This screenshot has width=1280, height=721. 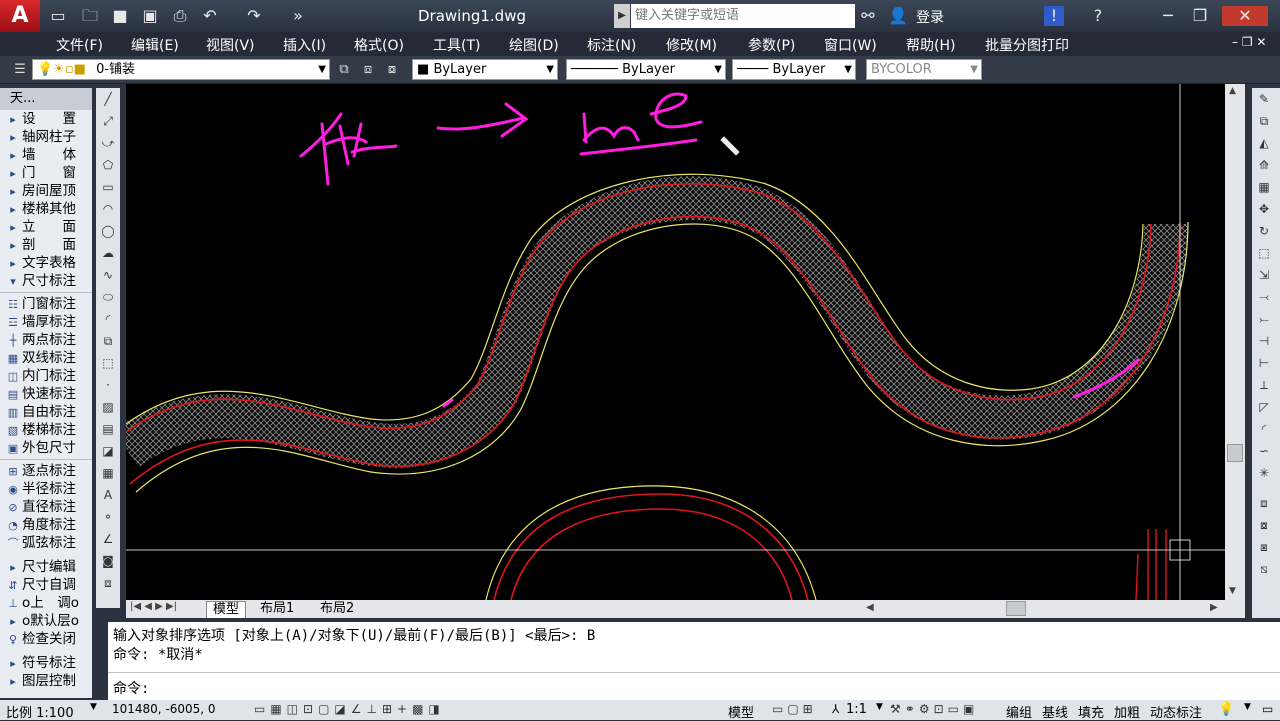 What do you see at coordinates (153, 606) in the screenshot?
I see `tab-nav-arrows-icon: |◀ ◀ ▶ ▶|` at bounding box center [153, 606].